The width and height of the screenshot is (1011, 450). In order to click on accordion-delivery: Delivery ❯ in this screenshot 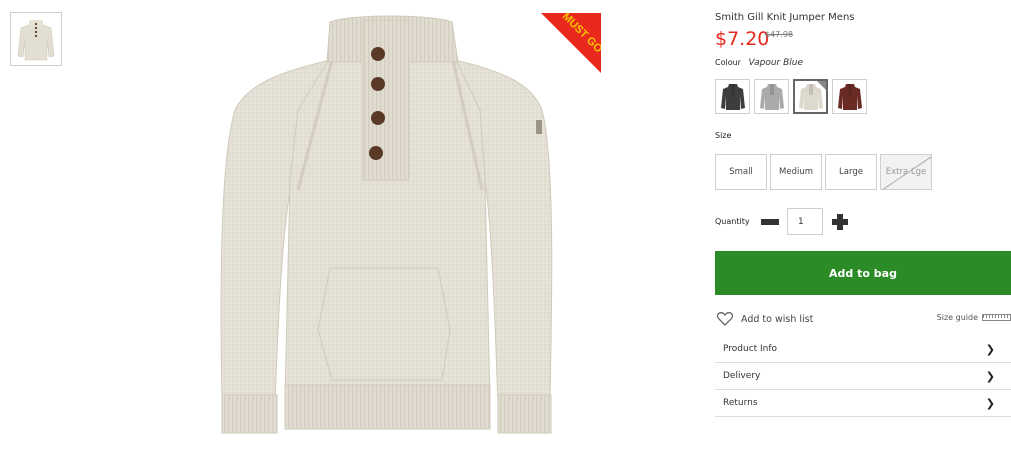, I will do `click(863, 376)`.